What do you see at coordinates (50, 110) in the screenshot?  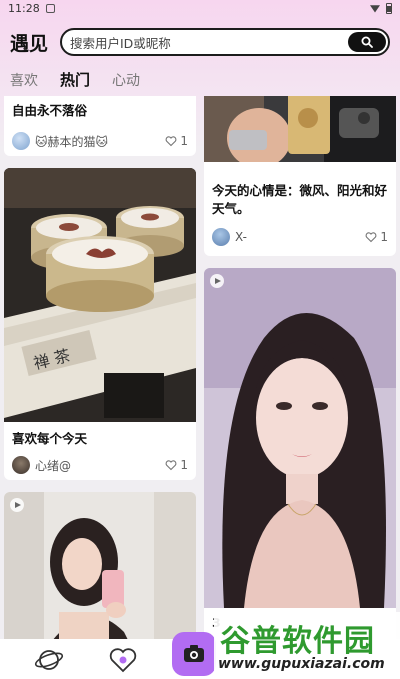 I see `post-title: 自由永不落俗` at bounding box center [50, 110].